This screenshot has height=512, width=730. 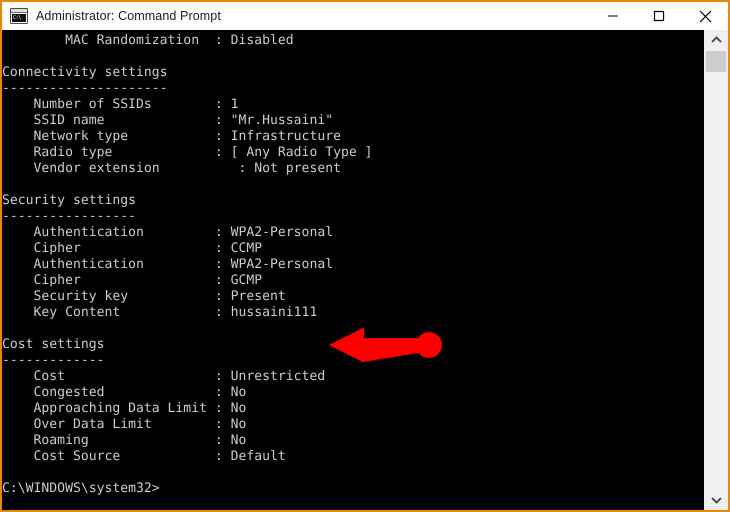 I want to click on chevron-up-icon, so click(x=716, y=39).